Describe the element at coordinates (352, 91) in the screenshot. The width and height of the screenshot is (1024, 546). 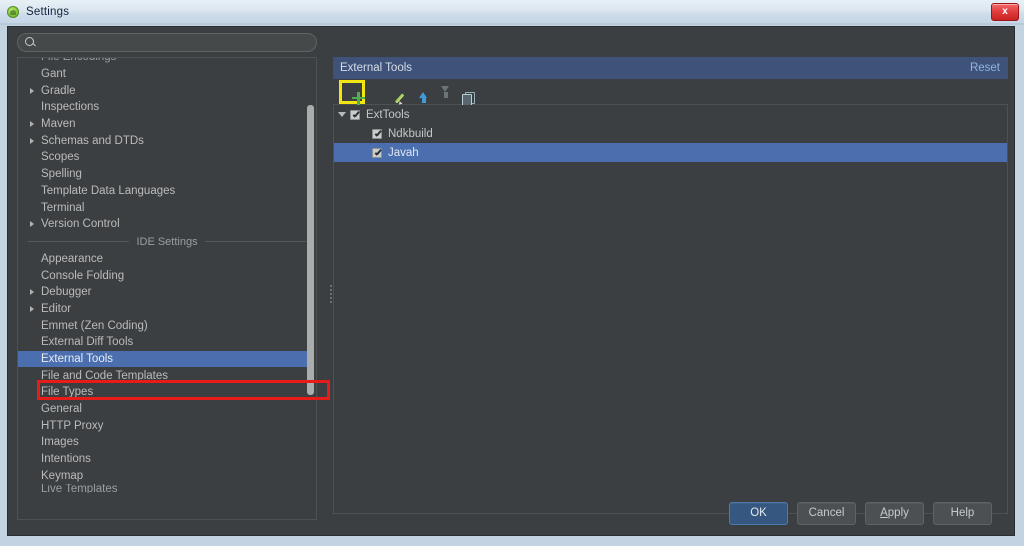
I see `add-button` at that location.